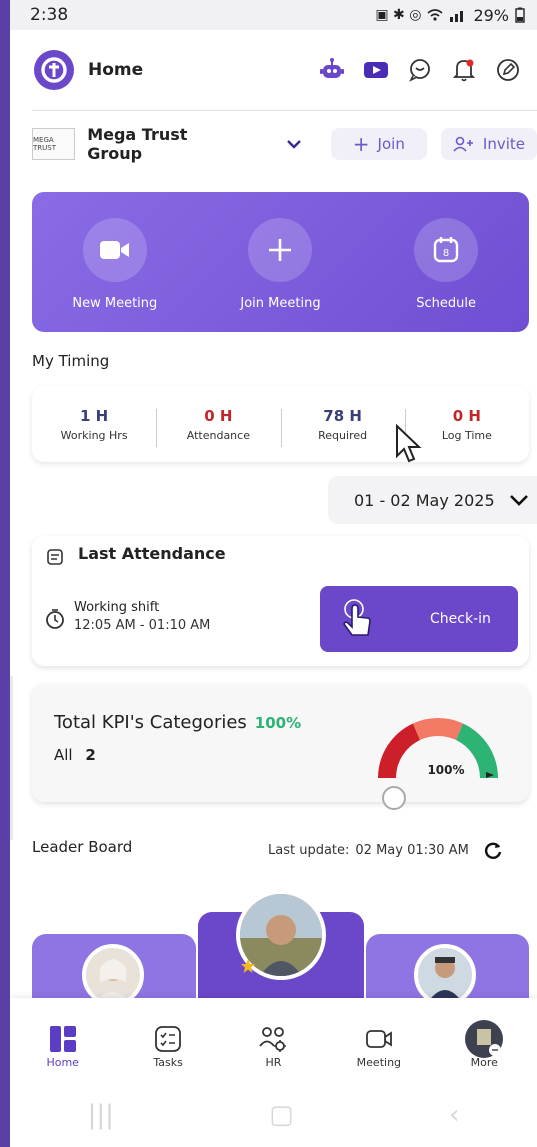 The width and height of the screenshot is (537, 1147). What do you see at coordinates (432, 500) in the screenshot?
I see `date-range-selector: 01 - 02 May 2025` at bounding box center [432, 500].